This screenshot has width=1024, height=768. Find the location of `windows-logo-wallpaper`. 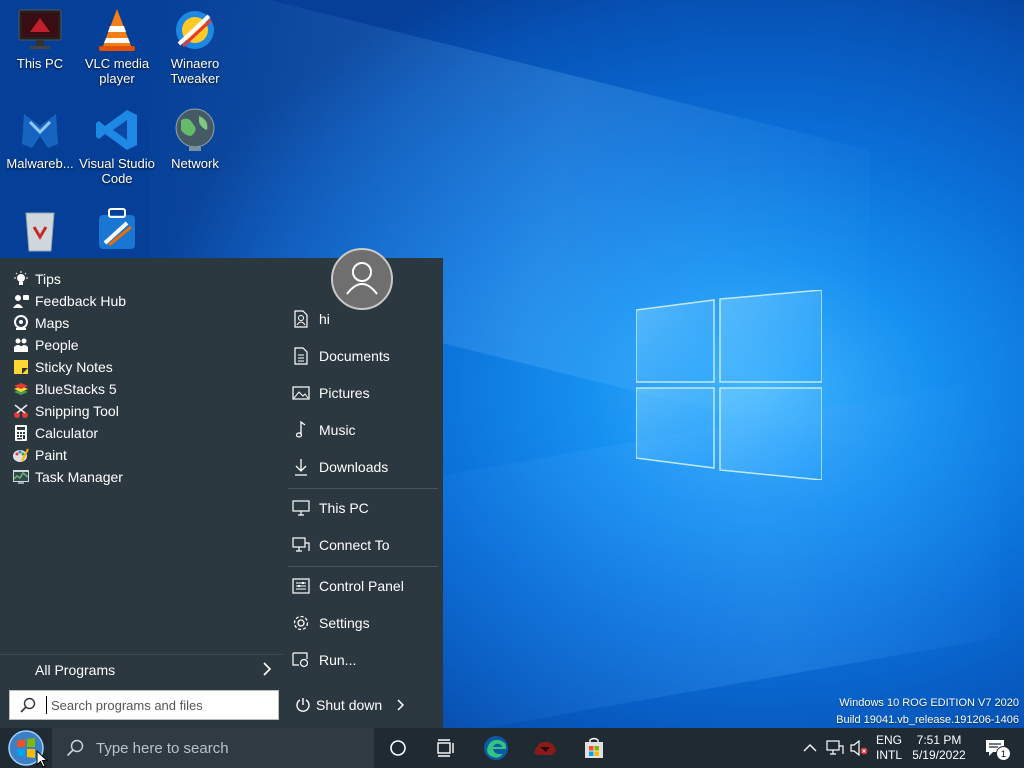

windows-logo-wallpaper is located at coordinates (729, 385).